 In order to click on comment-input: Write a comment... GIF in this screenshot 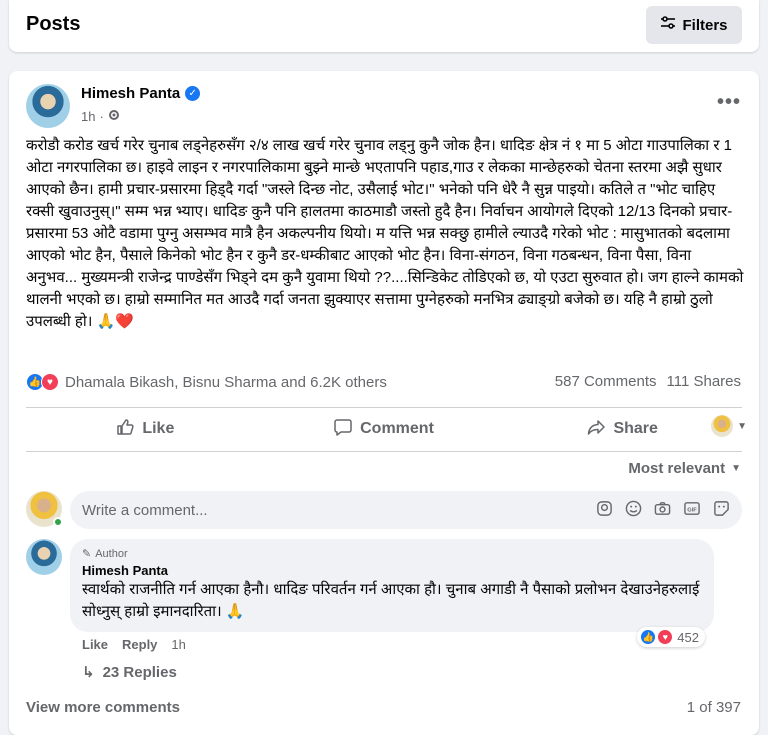, I will do `click(406, 510)`.